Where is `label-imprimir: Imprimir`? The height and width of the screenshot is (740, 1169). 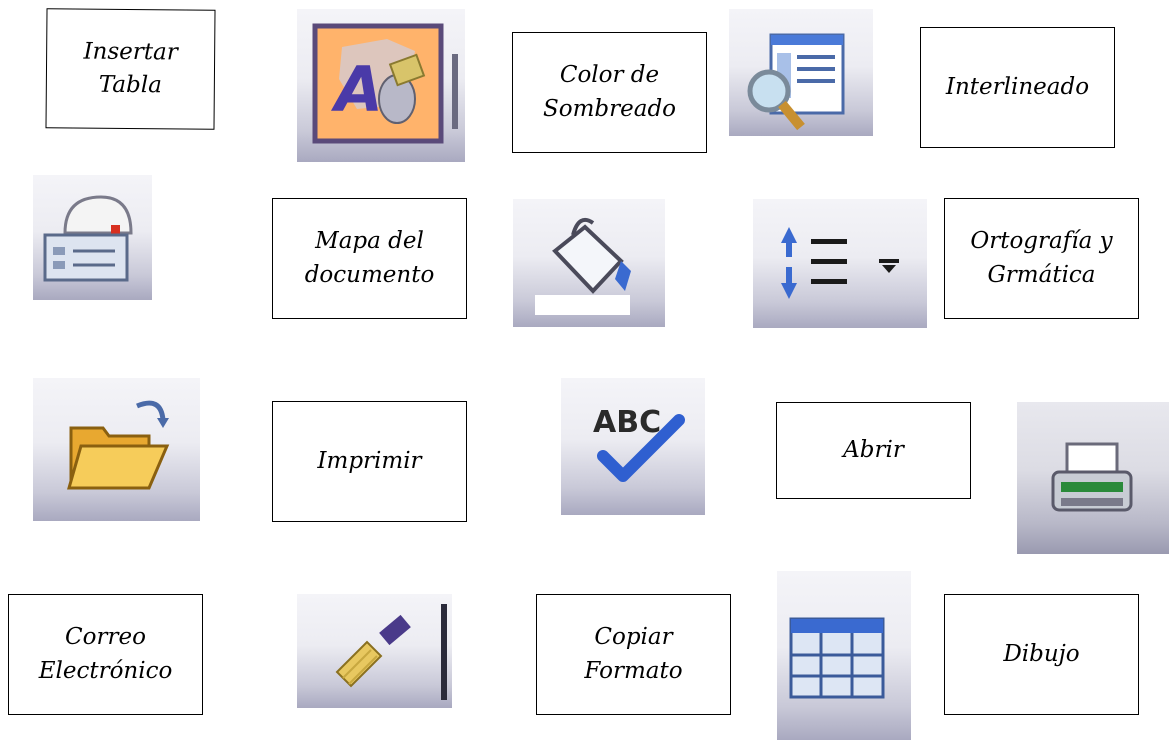 label-imprimir: Imprimir is located at coordinates (369, 461).